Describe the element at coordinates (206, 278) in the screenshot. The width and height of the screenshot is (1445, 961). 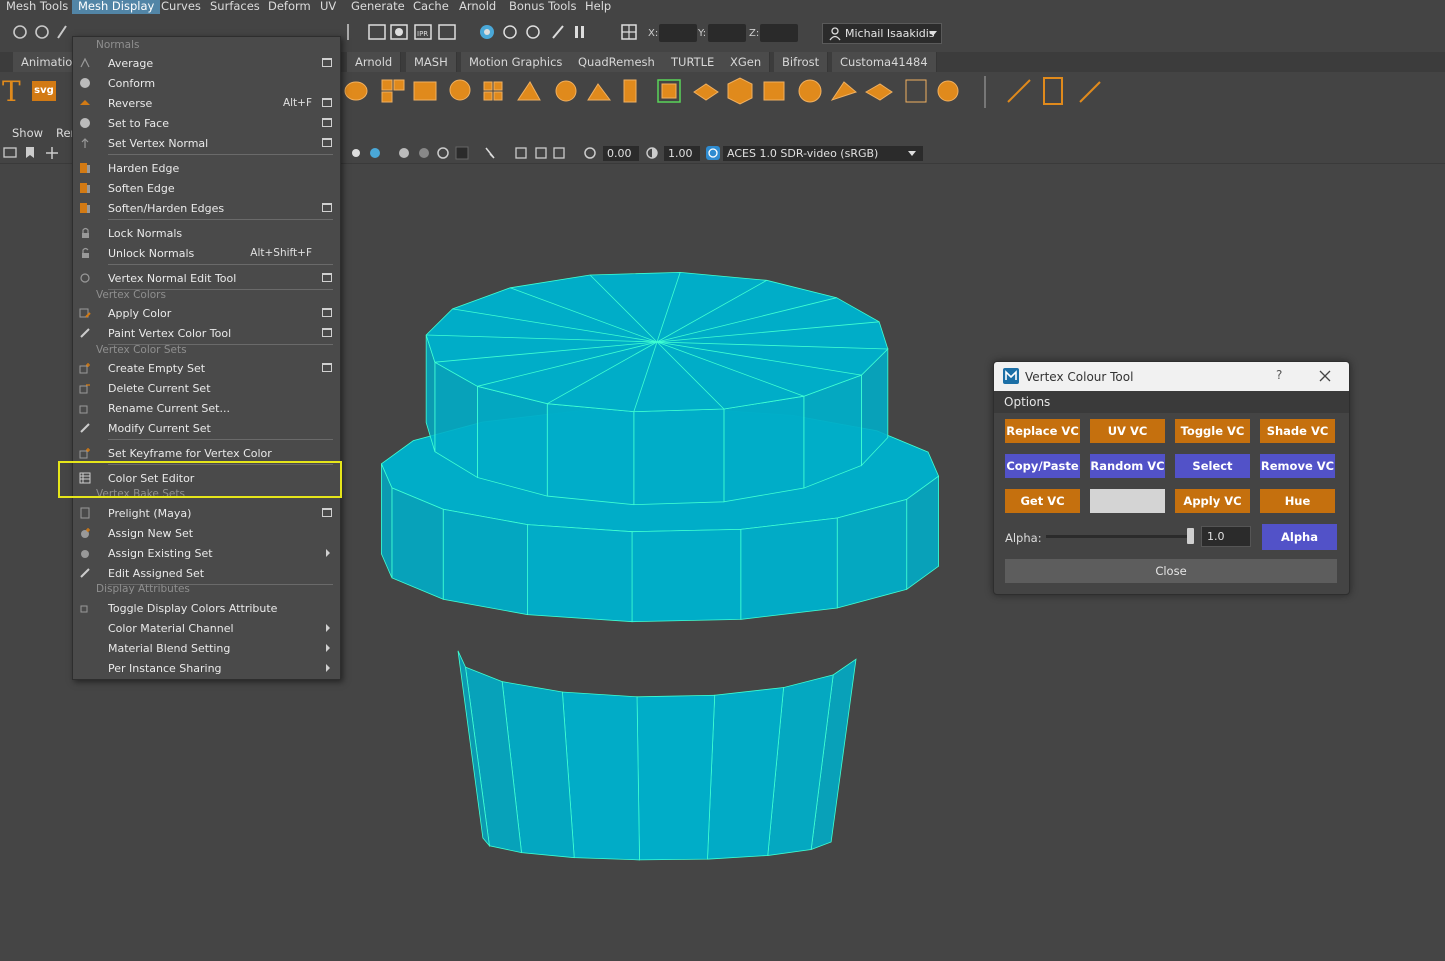
I see `menu-item-vertex-normal-edit-tool: Vertex Normal Edit Tool` at that location.